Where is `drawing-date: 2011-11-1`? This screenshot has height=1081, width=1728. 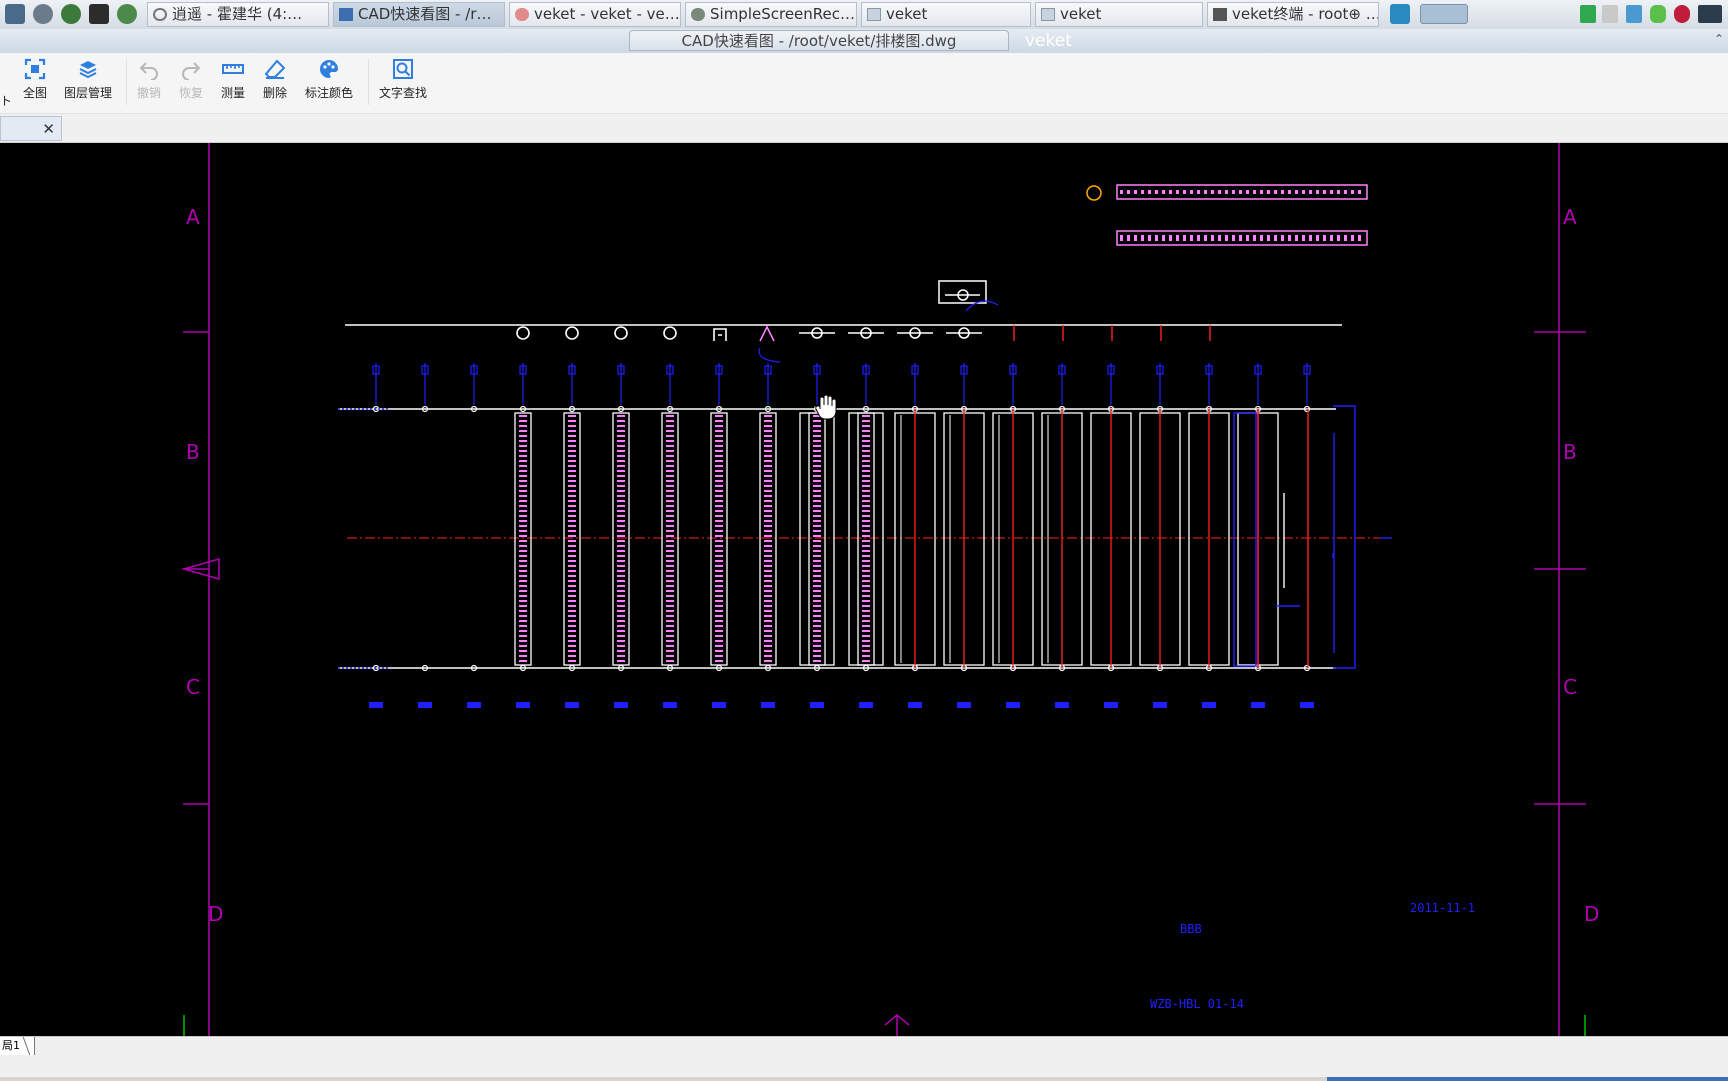 drawing-date: 2011-11-1 is located at coordinates (1442, 908).